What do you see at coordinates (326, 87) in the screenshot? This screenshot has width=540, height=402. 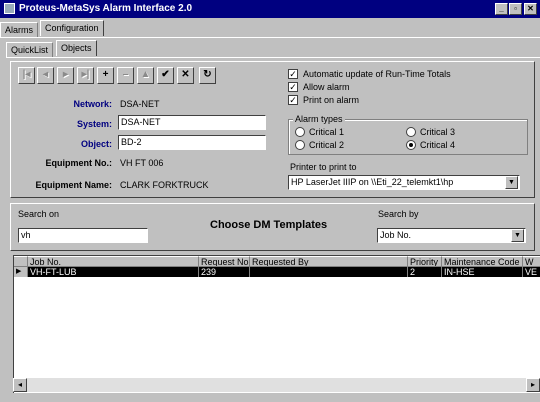 I see `allow-alarm-label: Allow alarm` at bounding box center [326, 87].